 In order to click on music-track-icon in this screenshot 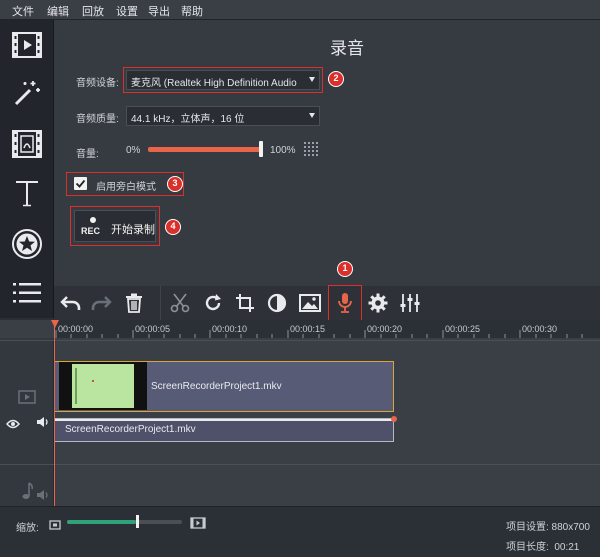, I will do `click(27, 493)`.